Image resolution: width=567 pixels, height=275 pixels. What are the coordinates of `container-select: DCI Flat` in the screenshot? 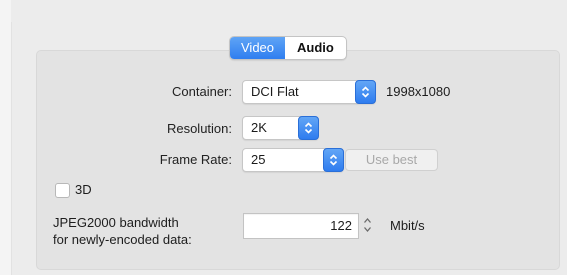 It's located at (309, 92).